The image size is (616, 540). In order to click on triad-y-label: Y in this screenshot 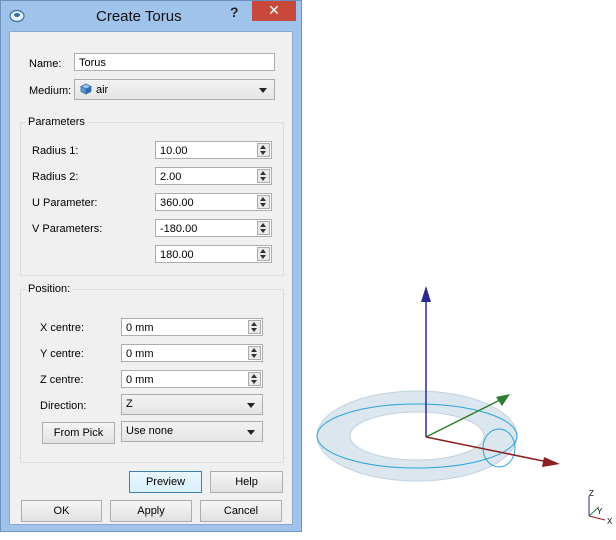, I will do `click(600, 511)`.